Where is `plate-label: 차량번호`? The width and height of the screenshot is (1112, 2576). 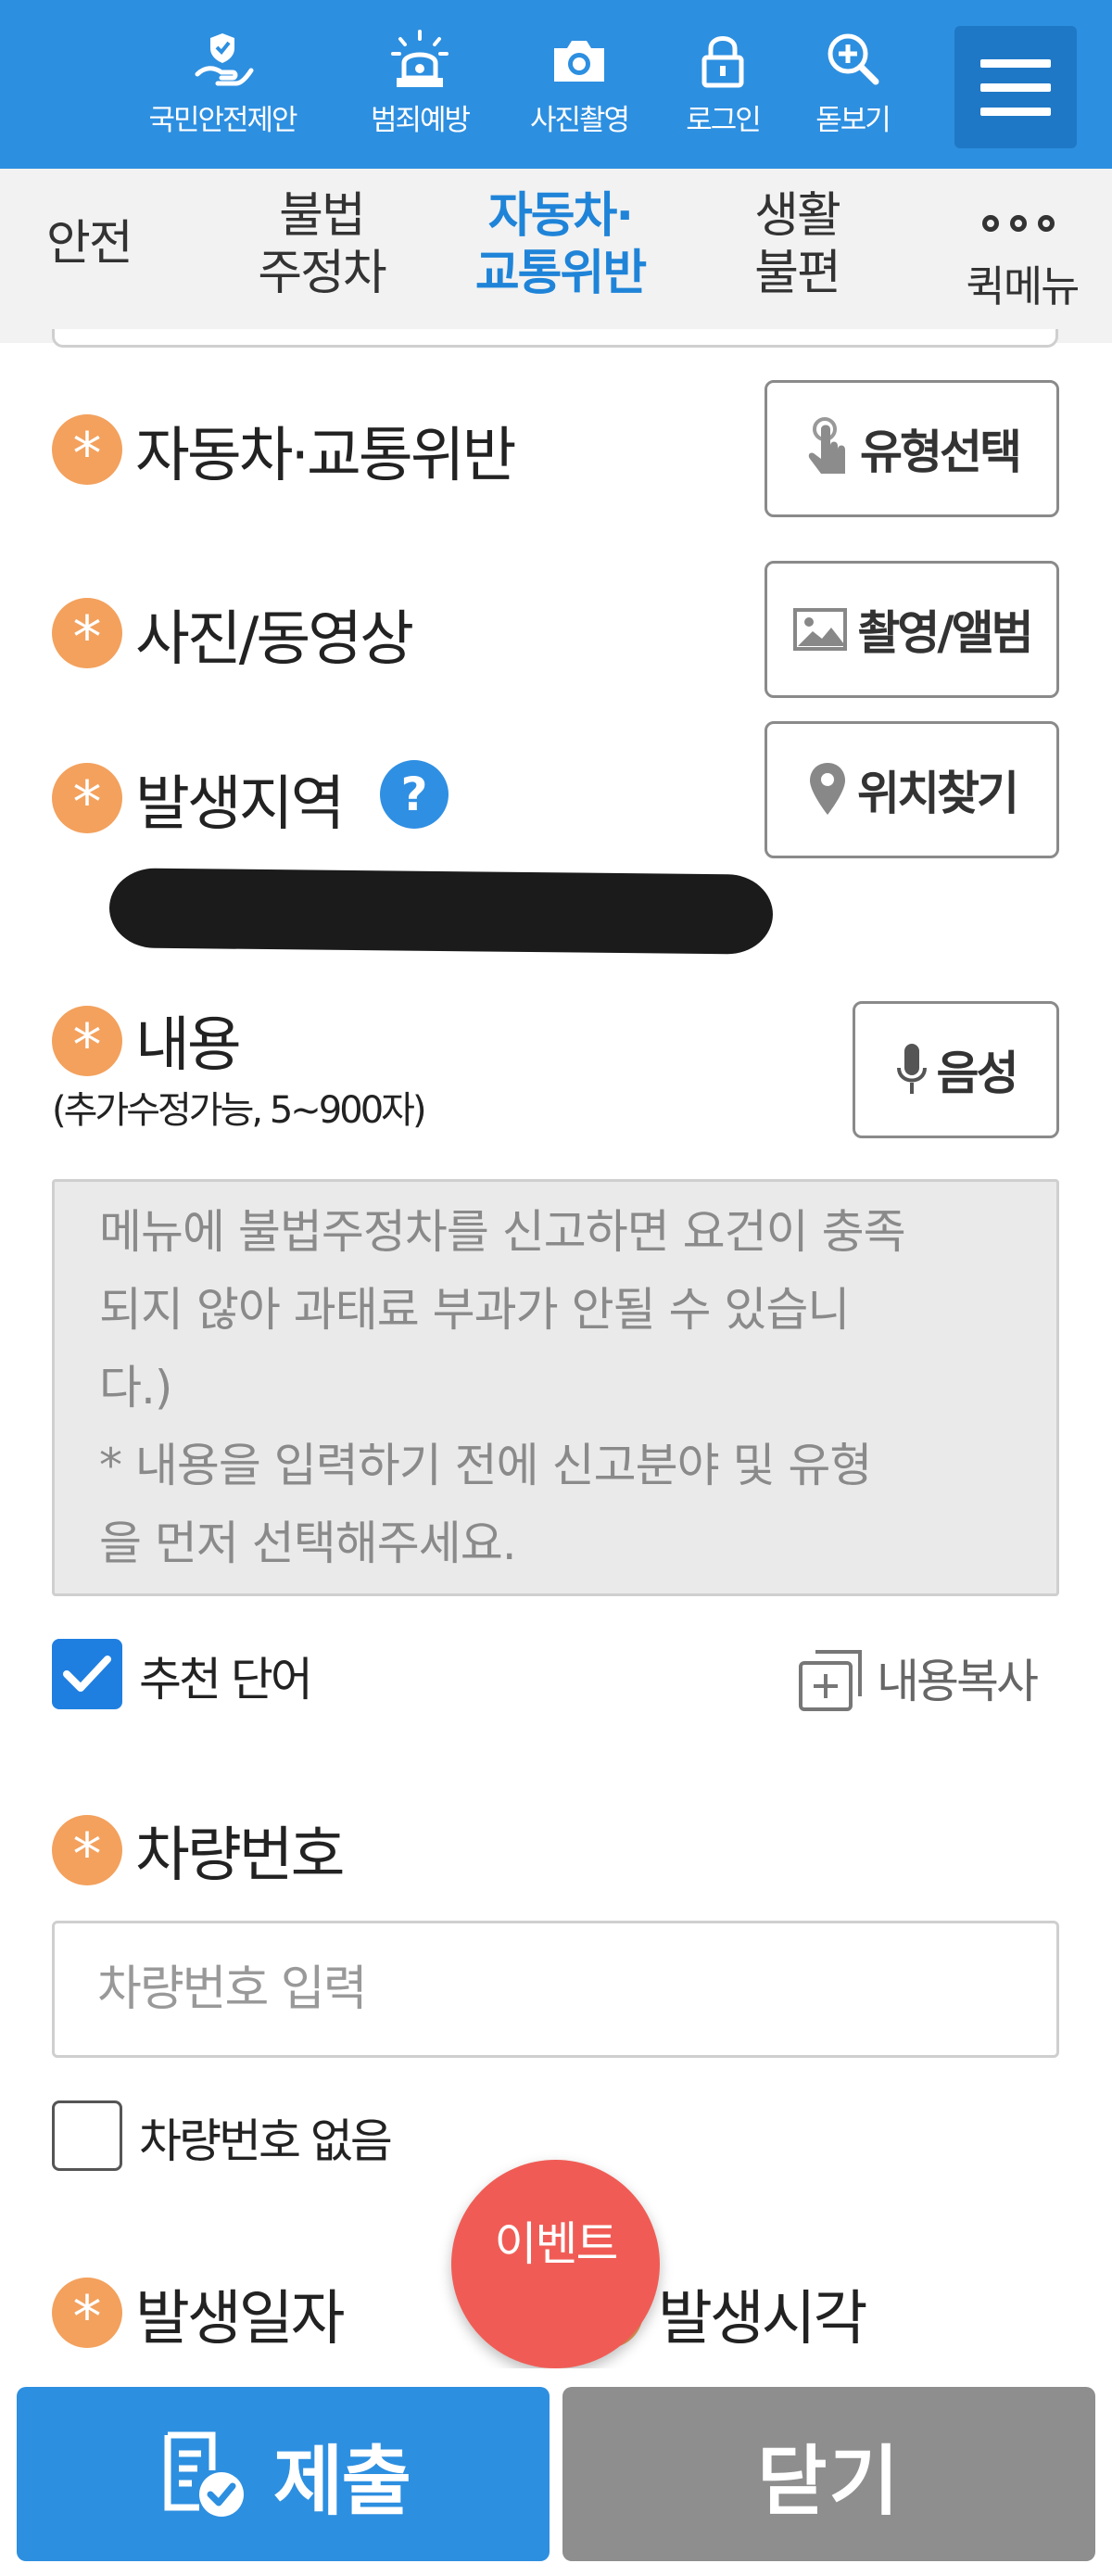
plate-label: 차량번호 is located at coordinates (240, 1855).